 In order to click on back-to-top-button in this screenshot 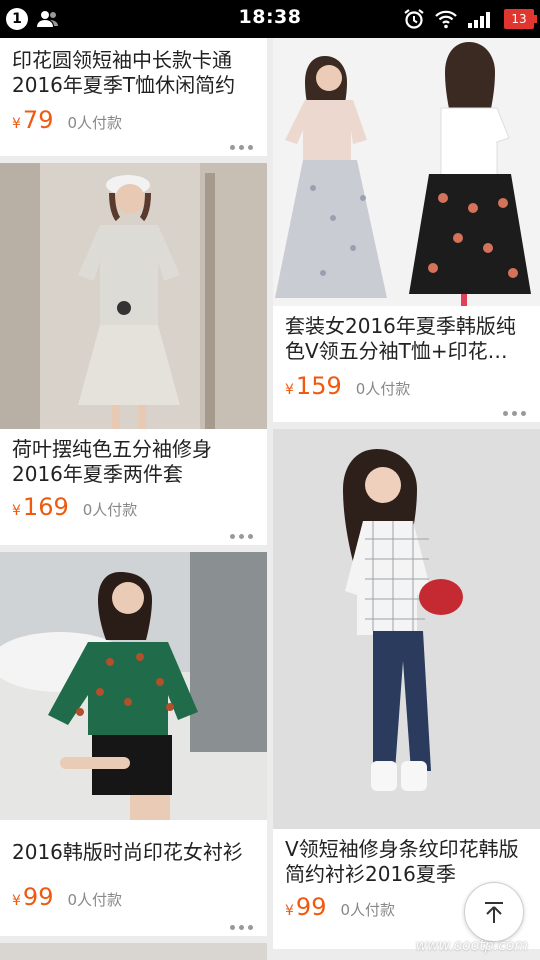, I will do `click(494, 912)`.